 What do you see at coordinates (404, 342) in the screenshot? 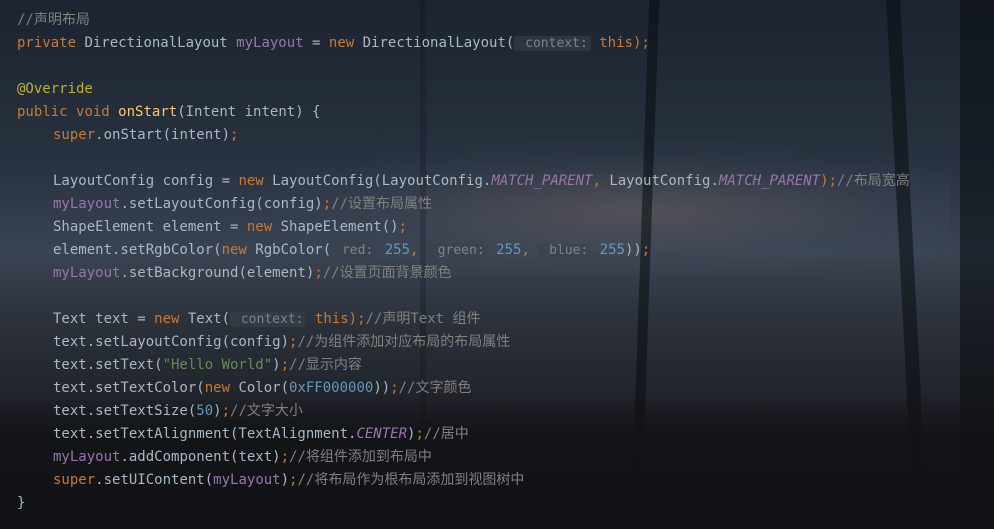
I see `code-token: //为组件添加对应布局的布局属性` at bounding box center [404, 342].